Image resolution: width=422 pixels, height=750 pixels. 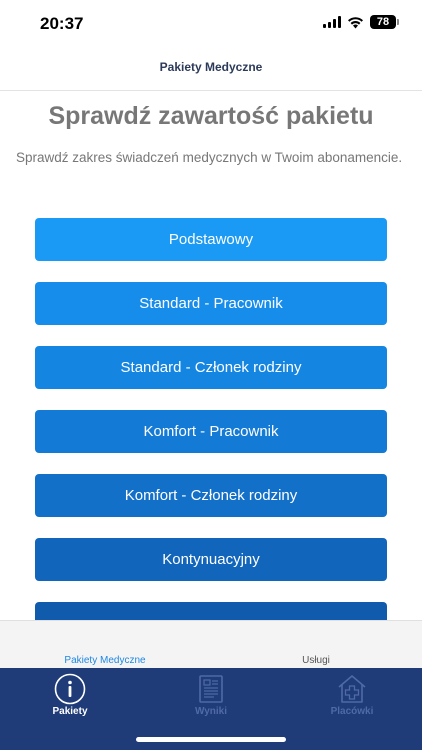 What do you see at coordinates (211, 611) in the screenshot?
I see `package-button-partial` at bounding box center [211, 611].